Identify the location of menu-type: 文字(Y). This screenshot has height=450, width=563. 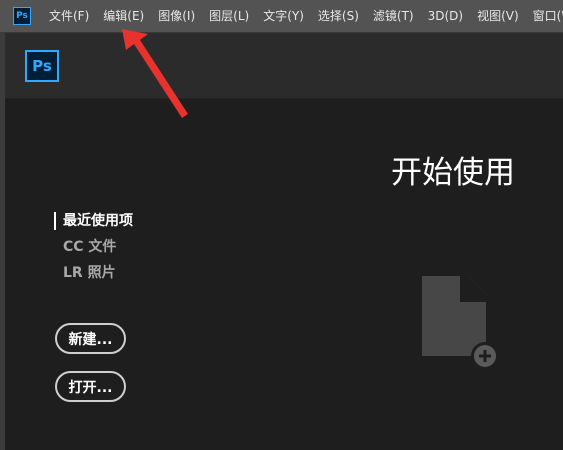
(283, 16).